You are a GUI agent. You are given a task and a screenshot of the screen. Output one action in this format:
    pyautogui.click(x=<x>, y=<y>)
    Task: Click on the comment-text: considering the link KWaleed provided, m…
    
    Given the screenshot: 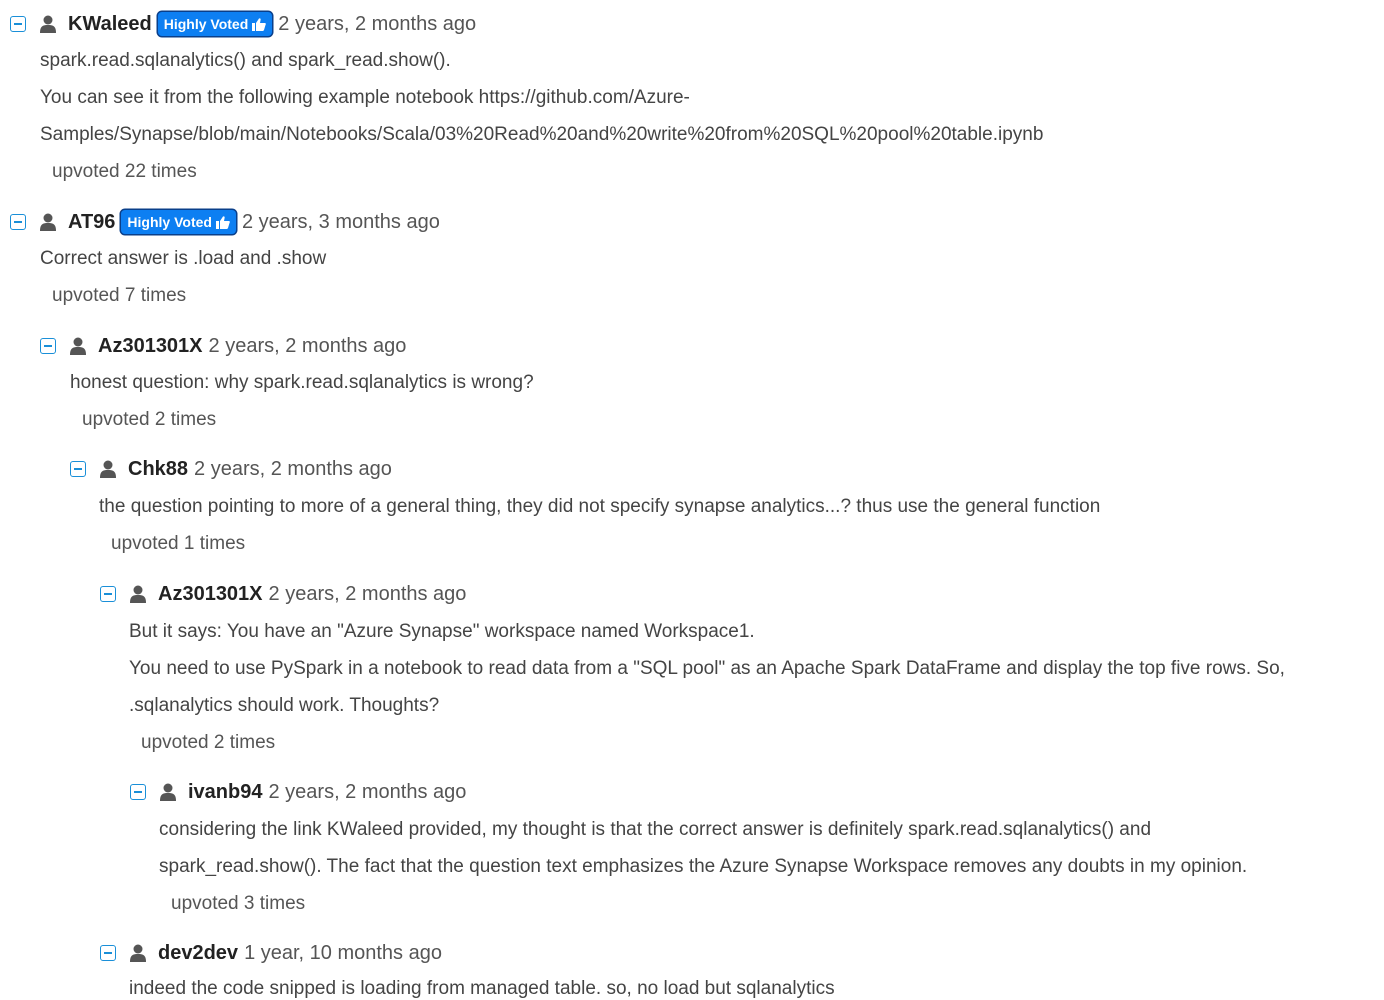 What is the action you would take?
    pyautogui.click(x=655, y=829)
    